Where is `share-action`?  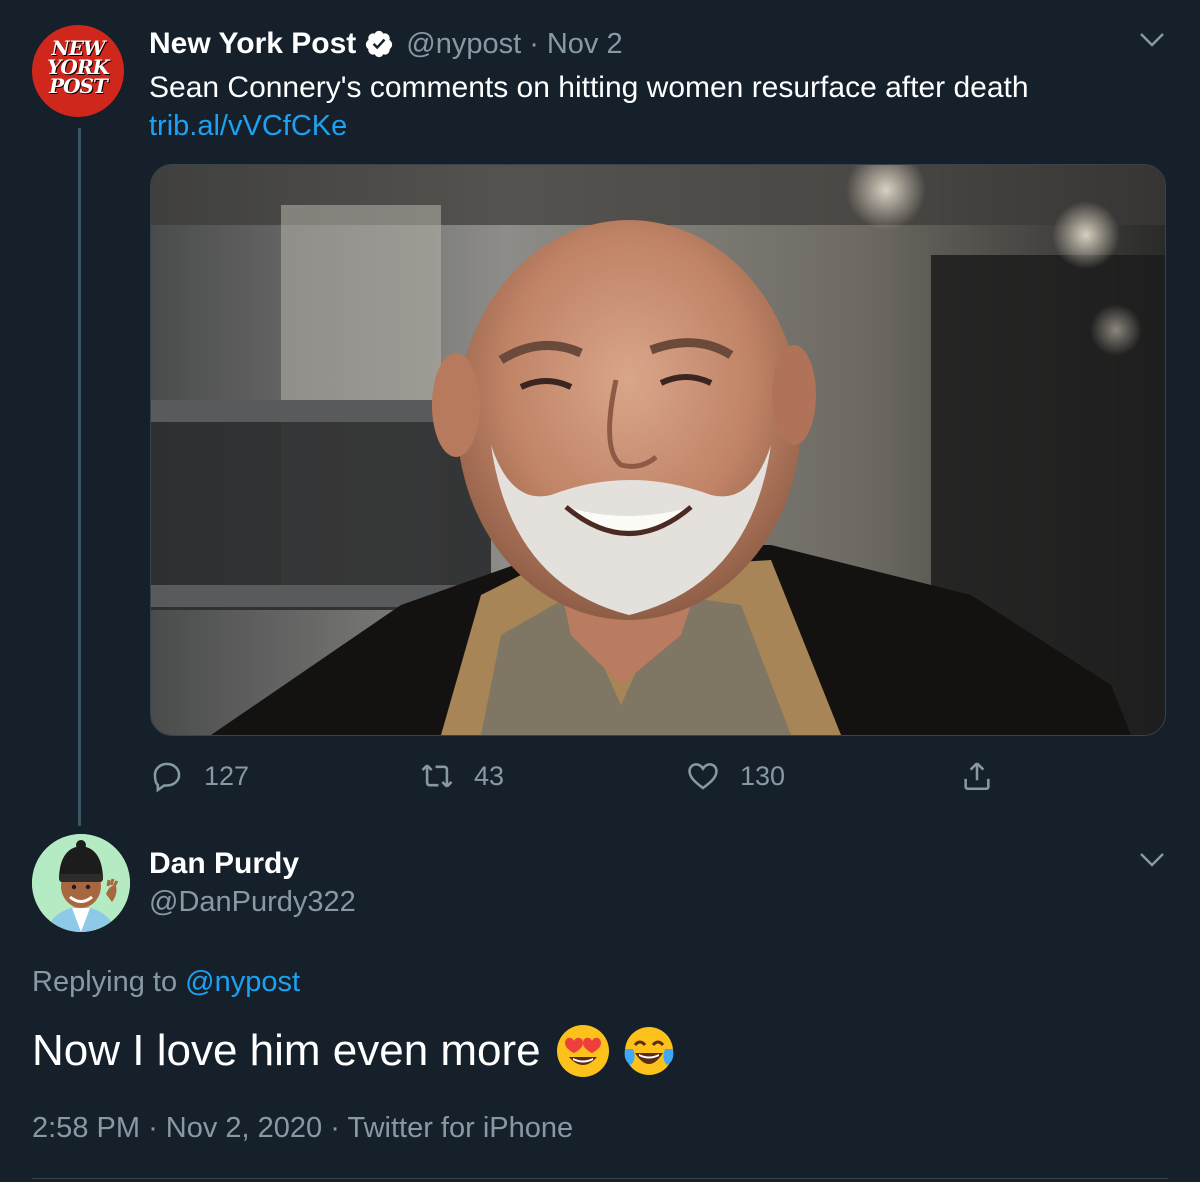
share-action is located at coordinates (987, 776).